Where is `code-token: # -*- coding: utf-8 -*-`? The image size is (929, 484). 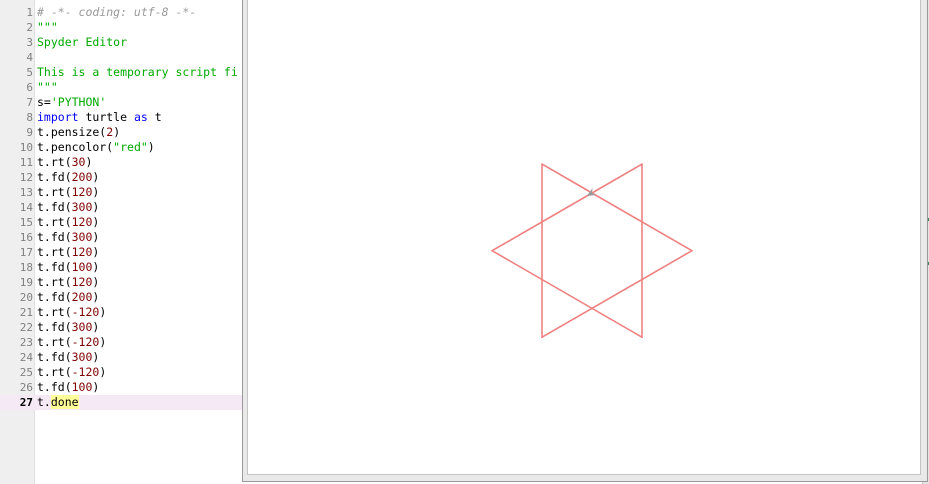 code-token: # -*- coding: utf-8 -*- is located at coordinates (117, 12).